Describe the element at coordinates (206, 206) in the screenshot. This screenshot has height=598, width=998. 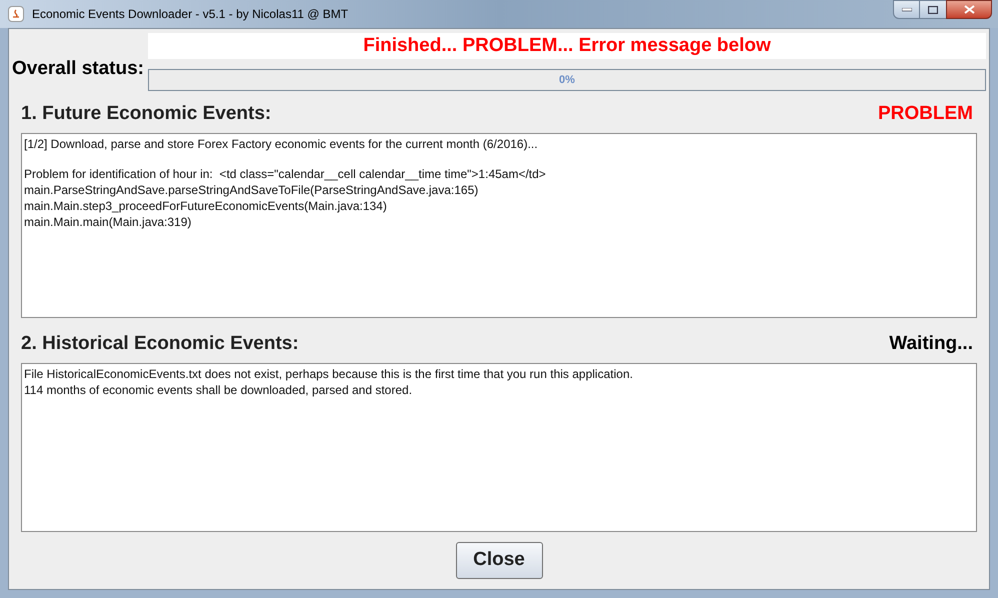
I see `log-line: main.Main.step3_proceedForFutureEconomicEvents(Main.java:134)` at that location.